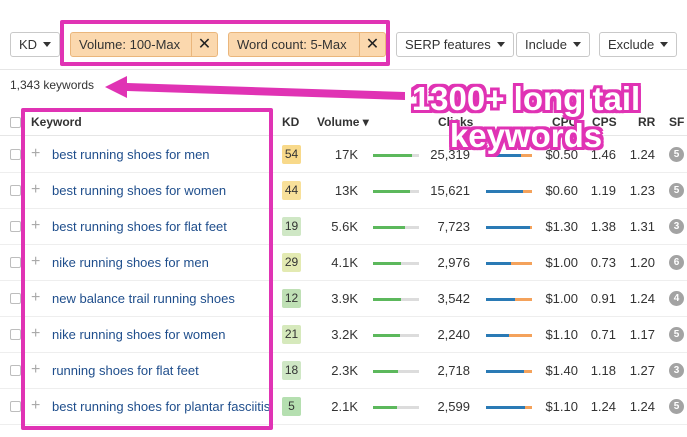 This screenshot has height=437, width=687. What do you see at coordinates (642, 190) in the screenshot?
I see `rr-value: 1.23` at bounding box center [642, 190].